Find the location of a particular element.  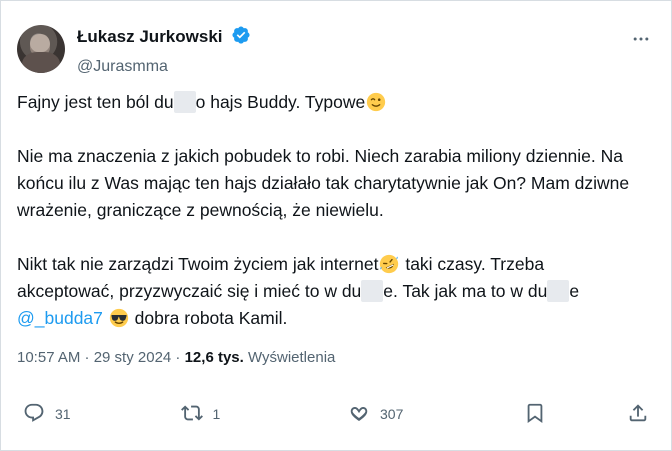

views-label: Wyświetlenia is located at coordinates (289, 357).